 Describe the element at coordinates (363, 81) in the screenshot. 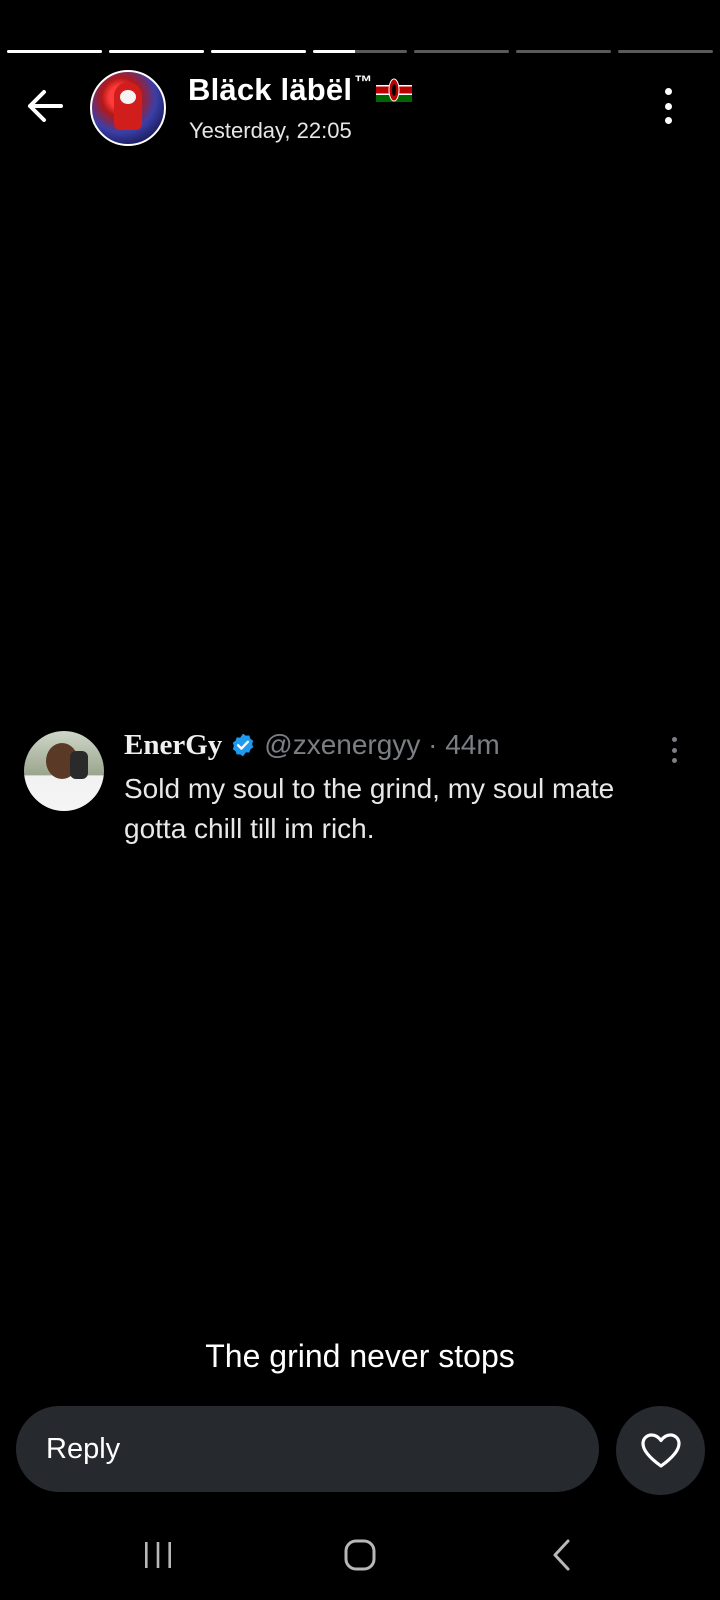

I see `trademark-symbol: ™` at that location.